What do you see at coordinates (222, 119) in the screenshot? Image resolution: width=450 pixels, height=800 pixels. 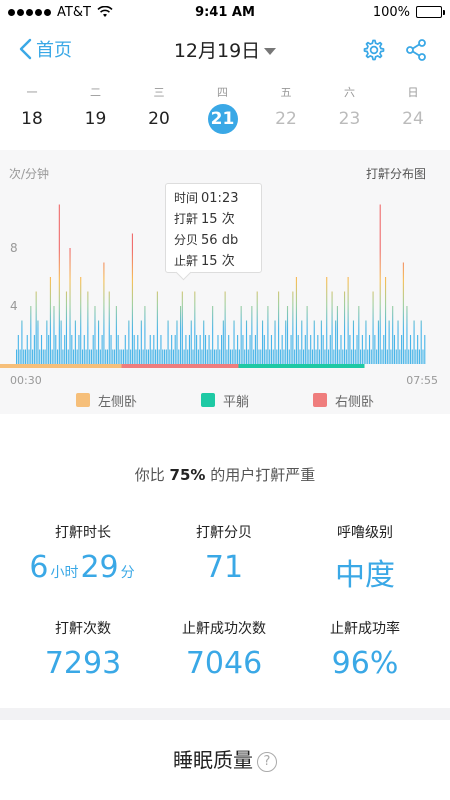 I see `day-number: 21` at bounding box center [222, 119].